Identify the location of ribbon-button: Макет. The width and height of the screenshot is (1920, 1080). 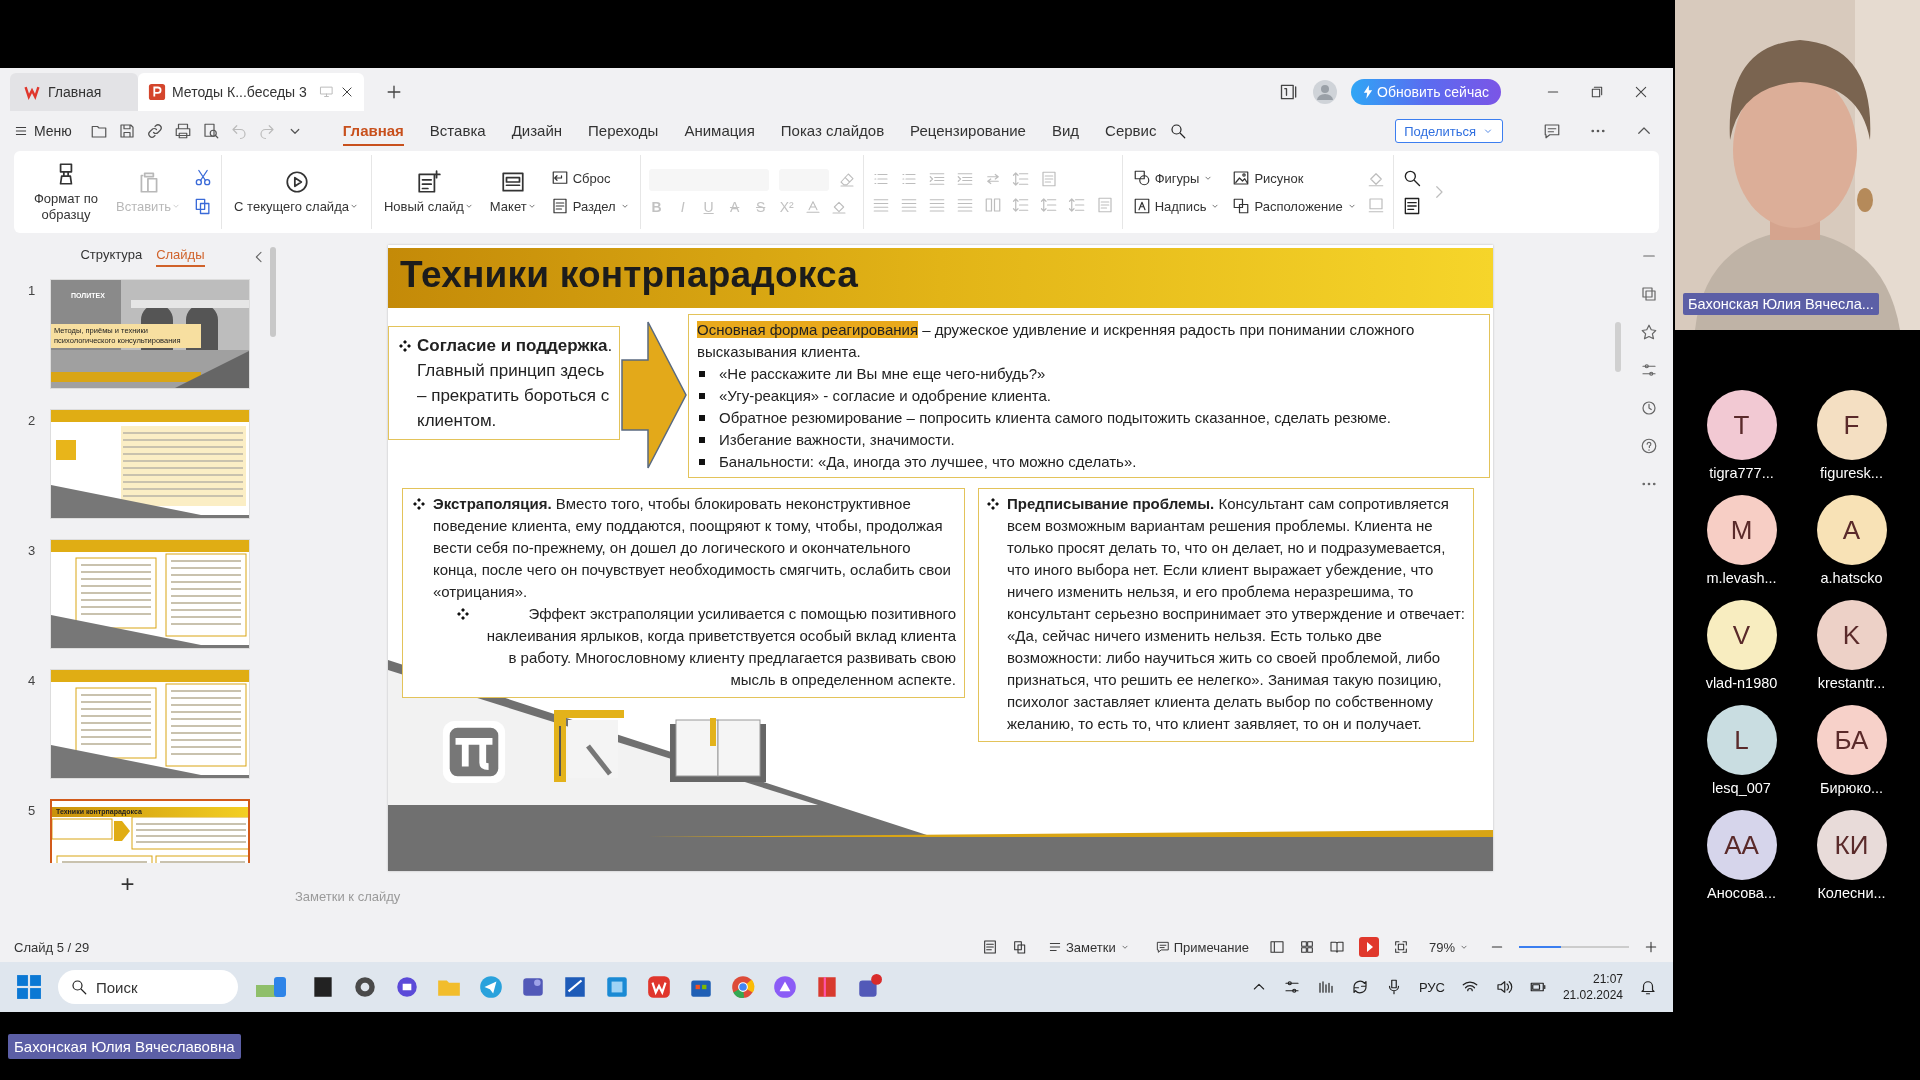
(513, 192).